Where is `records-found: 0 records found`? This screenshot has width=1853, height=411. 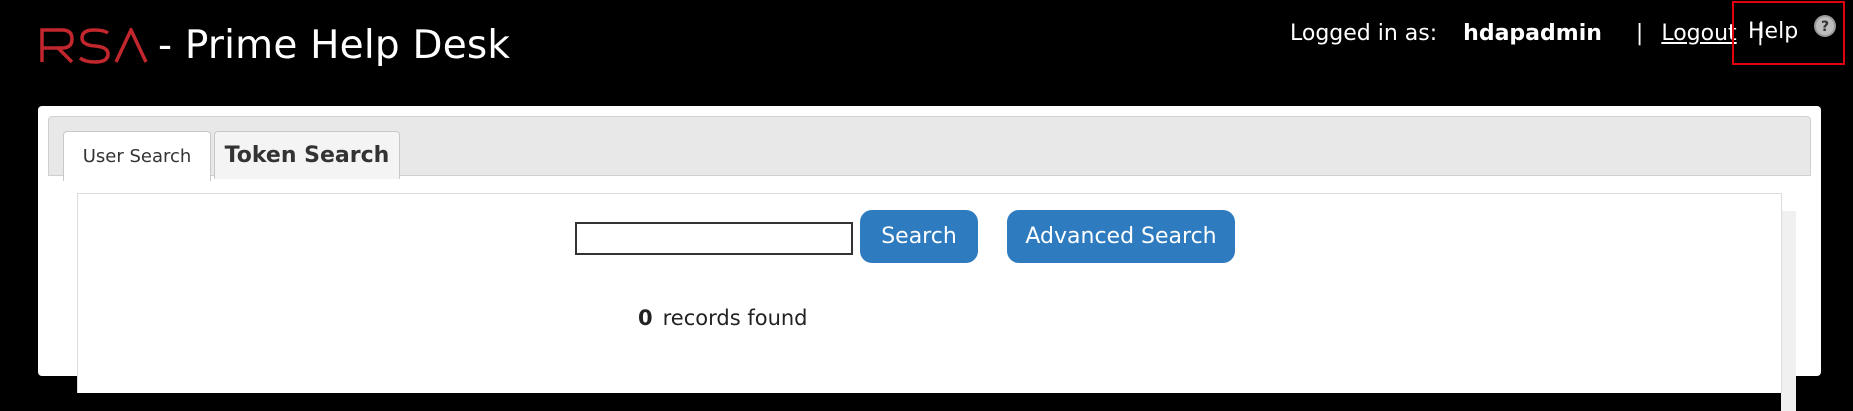 records-found: 0 records found is located at coordinates (723, 318).